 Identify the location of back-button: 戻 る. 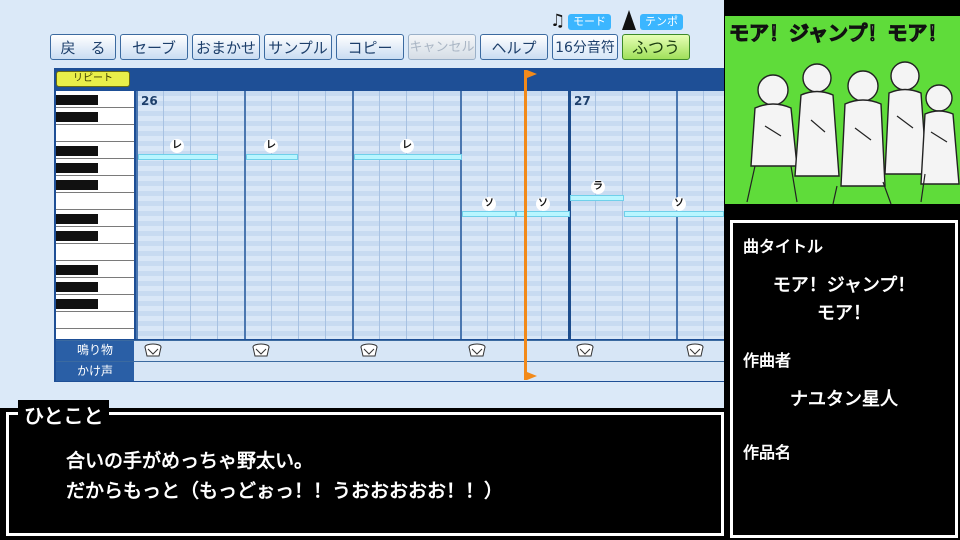
(83, 47).